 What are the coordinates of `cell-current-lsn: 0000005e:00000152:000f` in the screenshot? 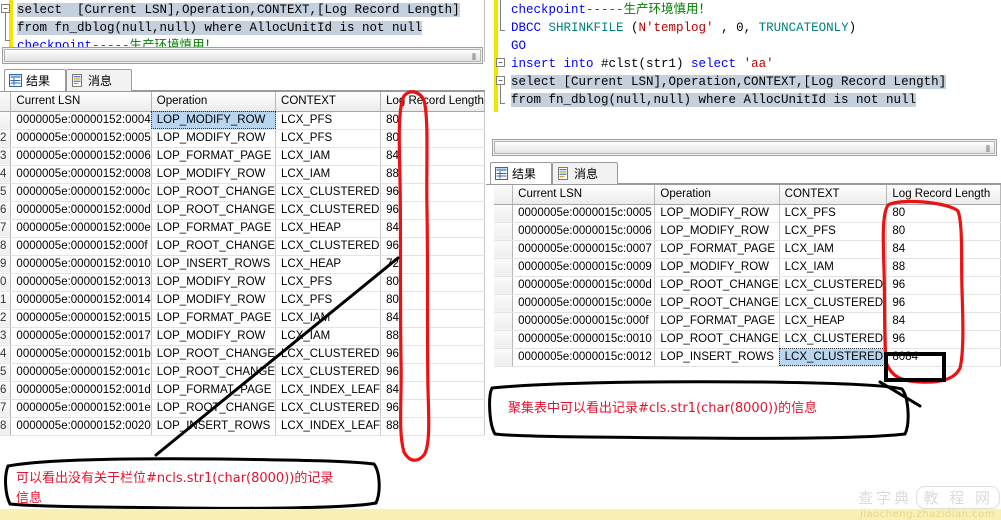 It's located at (81, 246).